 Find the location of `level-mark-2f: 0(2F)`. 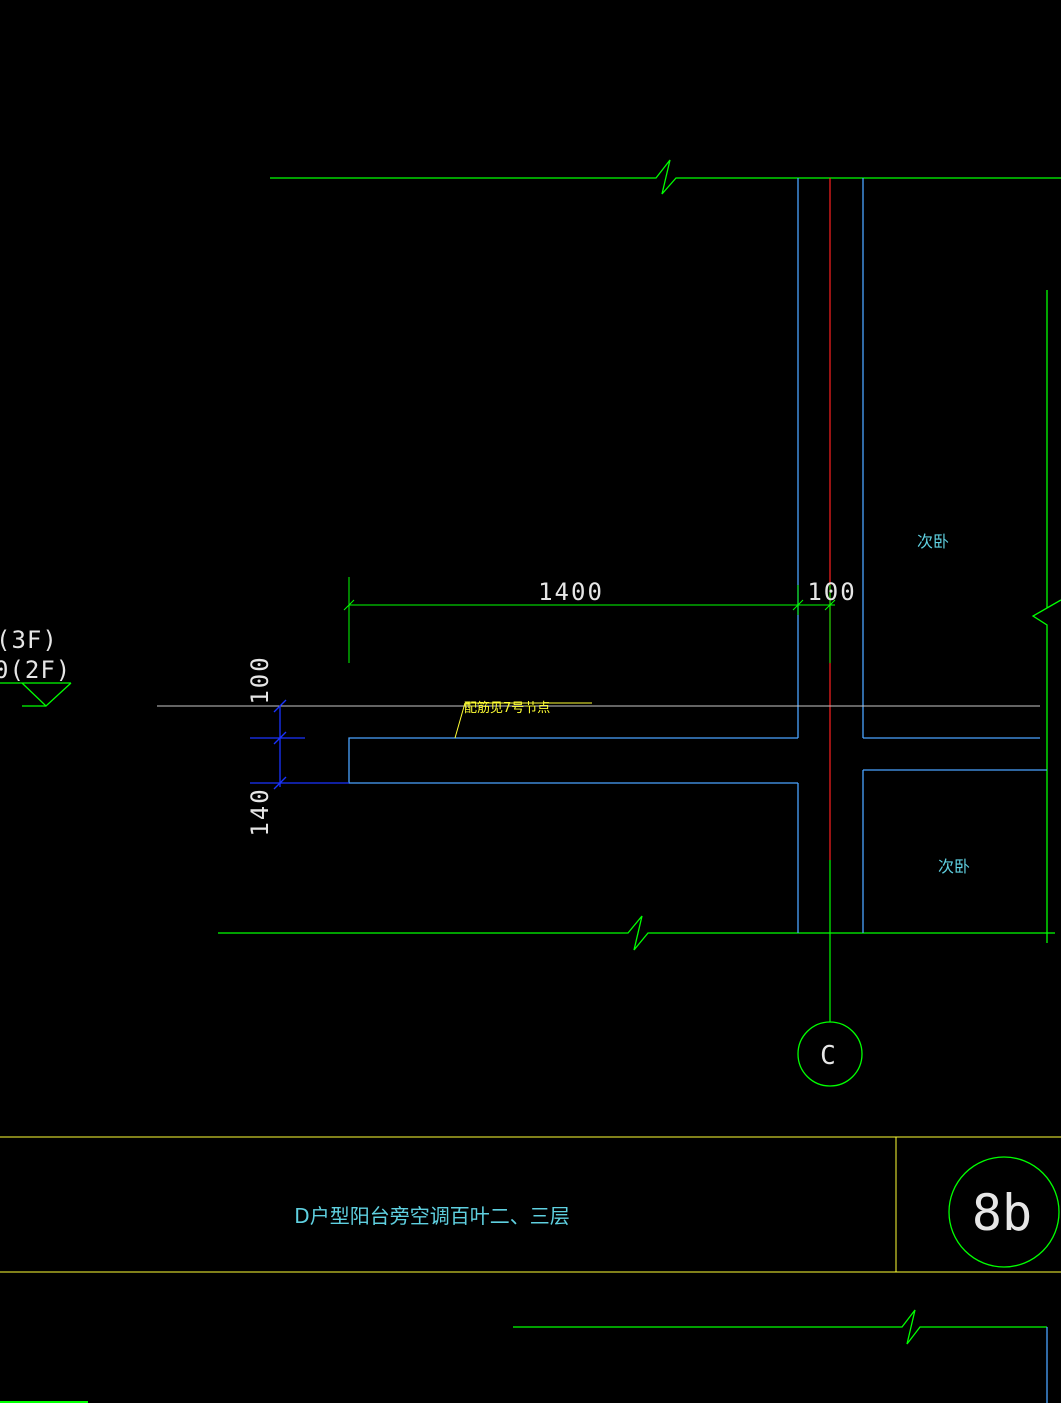

level-mark-2f: 0(2F) is located at coordinates (35, 670).